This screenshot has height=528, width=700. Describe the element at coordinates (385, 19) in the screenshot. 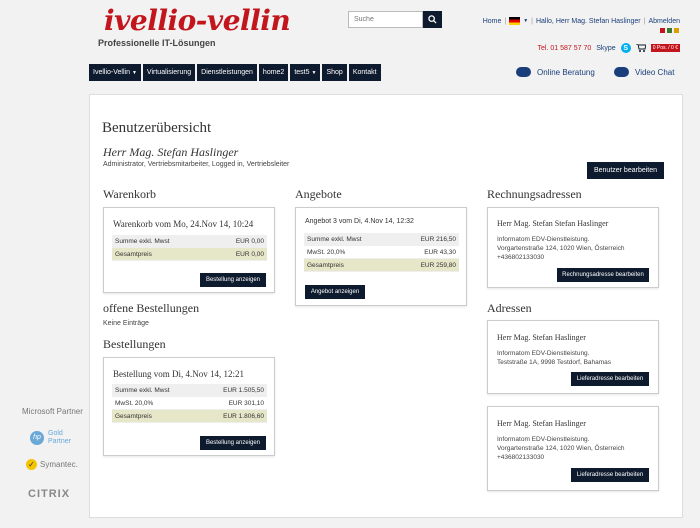

I see `search-input` at that location.